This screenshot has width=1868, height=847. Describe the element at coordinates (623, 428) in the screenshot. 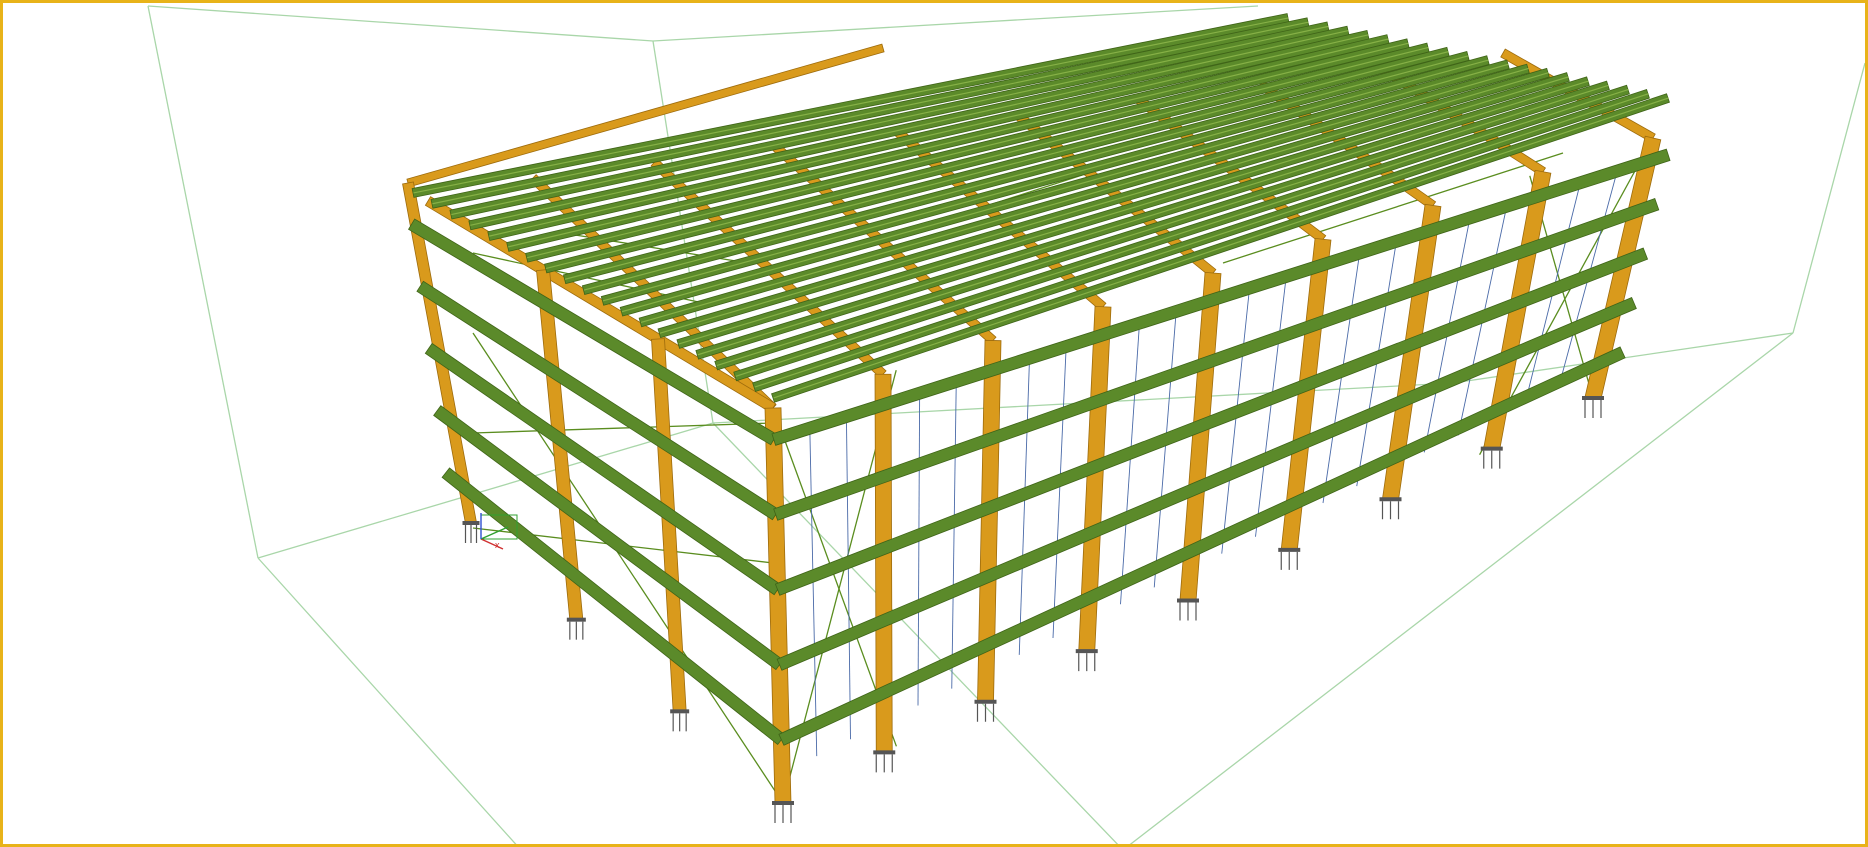

I see `bracing-rod` at that location.